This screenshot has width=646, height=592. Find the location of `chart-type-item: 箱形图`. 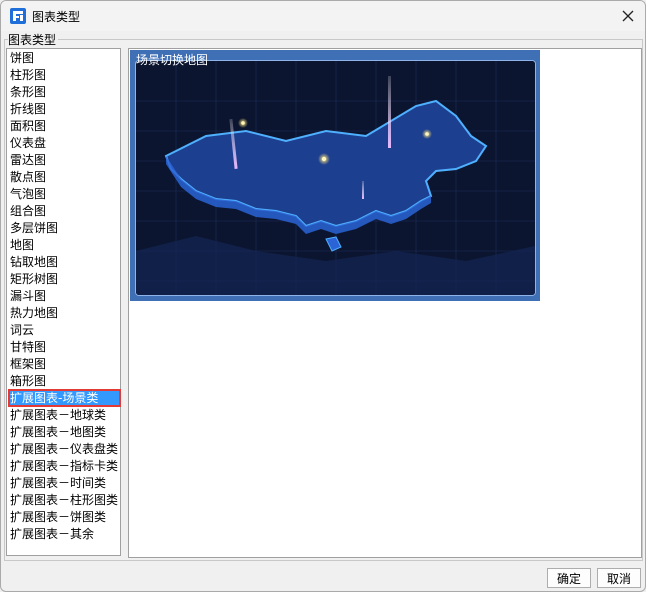

chart-type-item: 箱形图 is located at coordinates (64, 381).